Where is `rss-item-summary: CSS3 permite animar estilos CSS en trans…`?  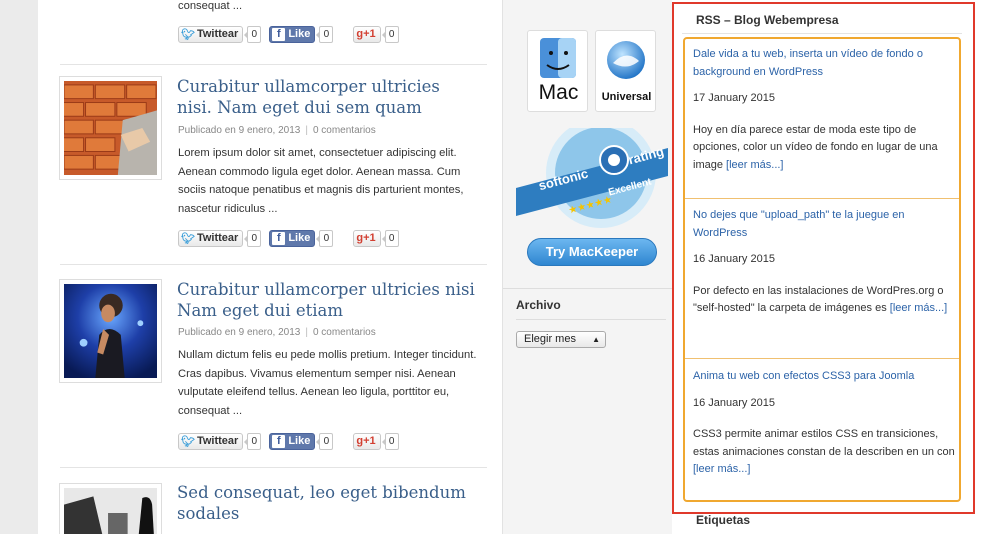 rss-item-summary: CSS3 permite animar estilos CSS en trans… is located at coordinates (824, 452).